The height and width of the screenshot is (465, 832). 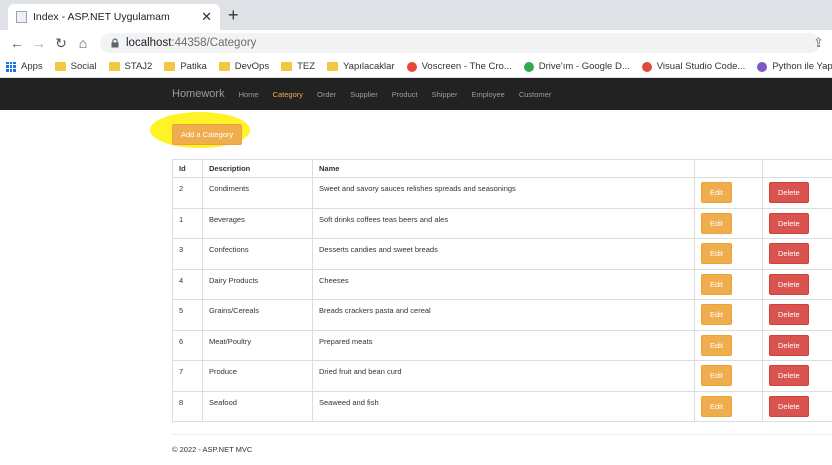 What do you see at coordinates (349, 402) in the screenshot?
I see `row-name-text: Seaweed and fish` at bounding box center [349, 402].